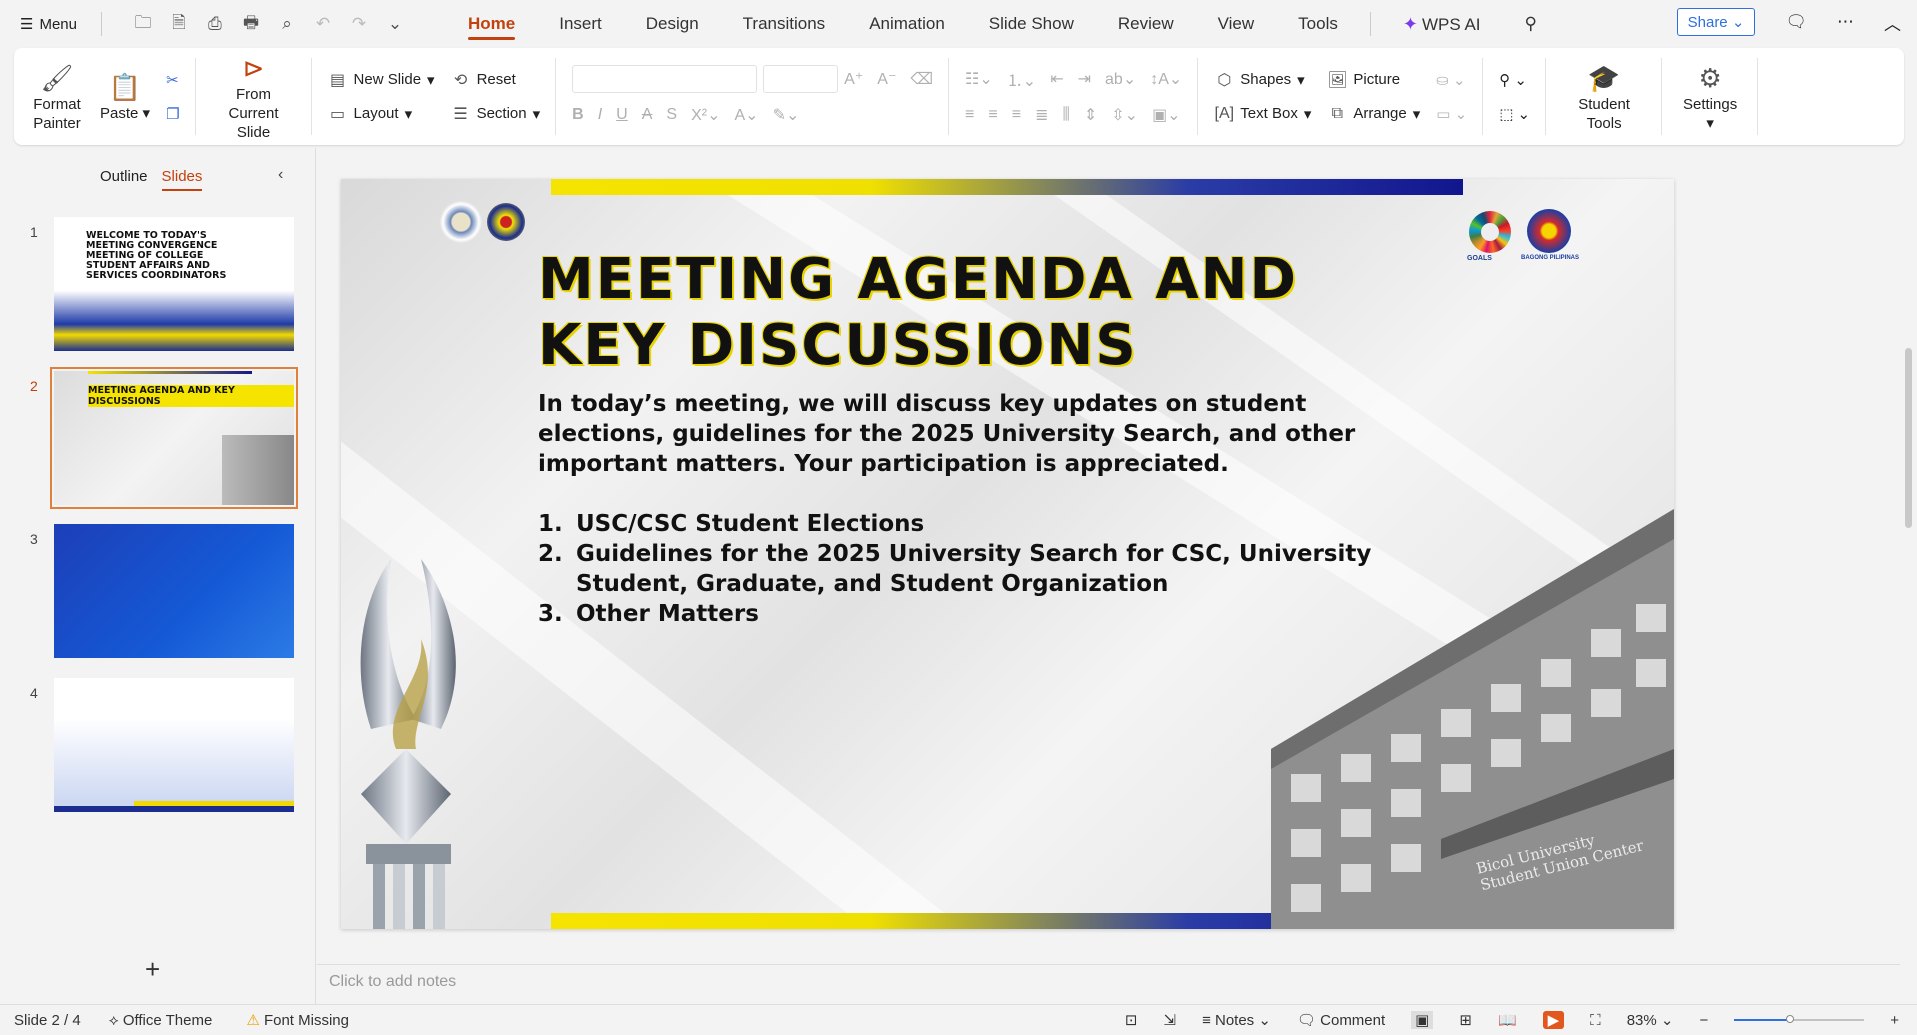 This screenshot has width=1917, height=1035. Describe the element at coordinates (57, 97) in the screenshot. I see `format-painter-button: 🖌 Format Painter` at that location.